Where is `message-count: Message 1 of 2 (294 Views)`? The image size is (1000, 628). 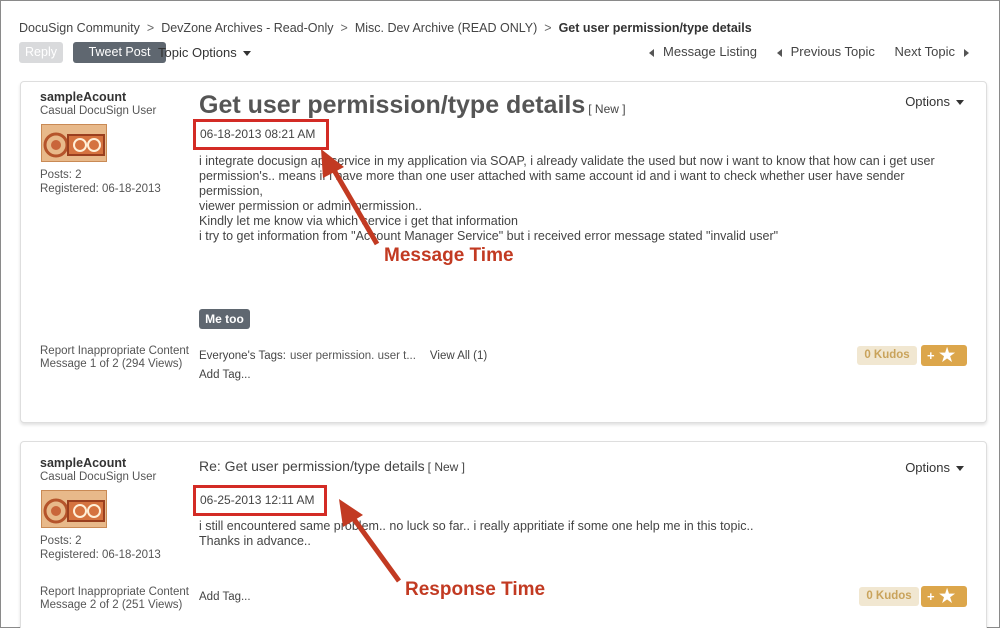
message-count: Message 1 of 2 (294 Views) is located at coordinates (111, 364).